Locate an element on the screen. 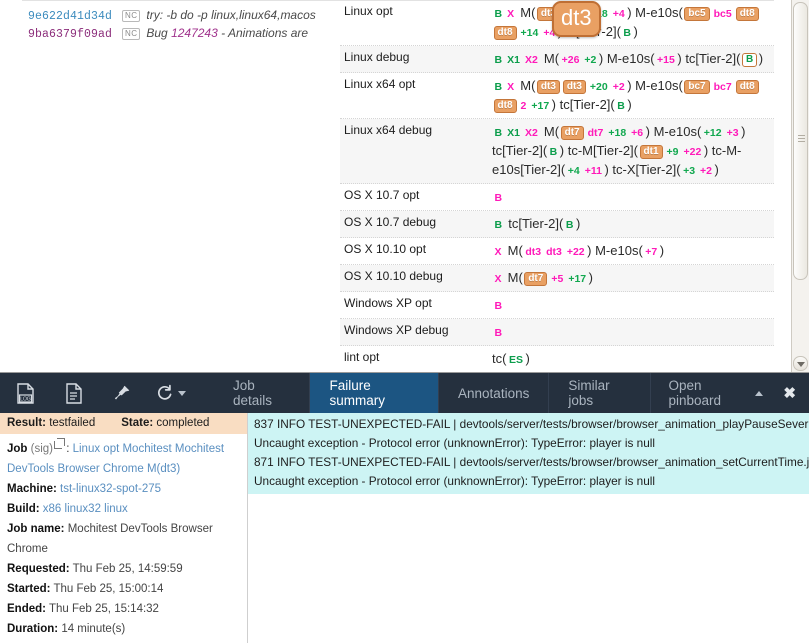  job-result-chip: +20 is located at coordinates (599, 87).